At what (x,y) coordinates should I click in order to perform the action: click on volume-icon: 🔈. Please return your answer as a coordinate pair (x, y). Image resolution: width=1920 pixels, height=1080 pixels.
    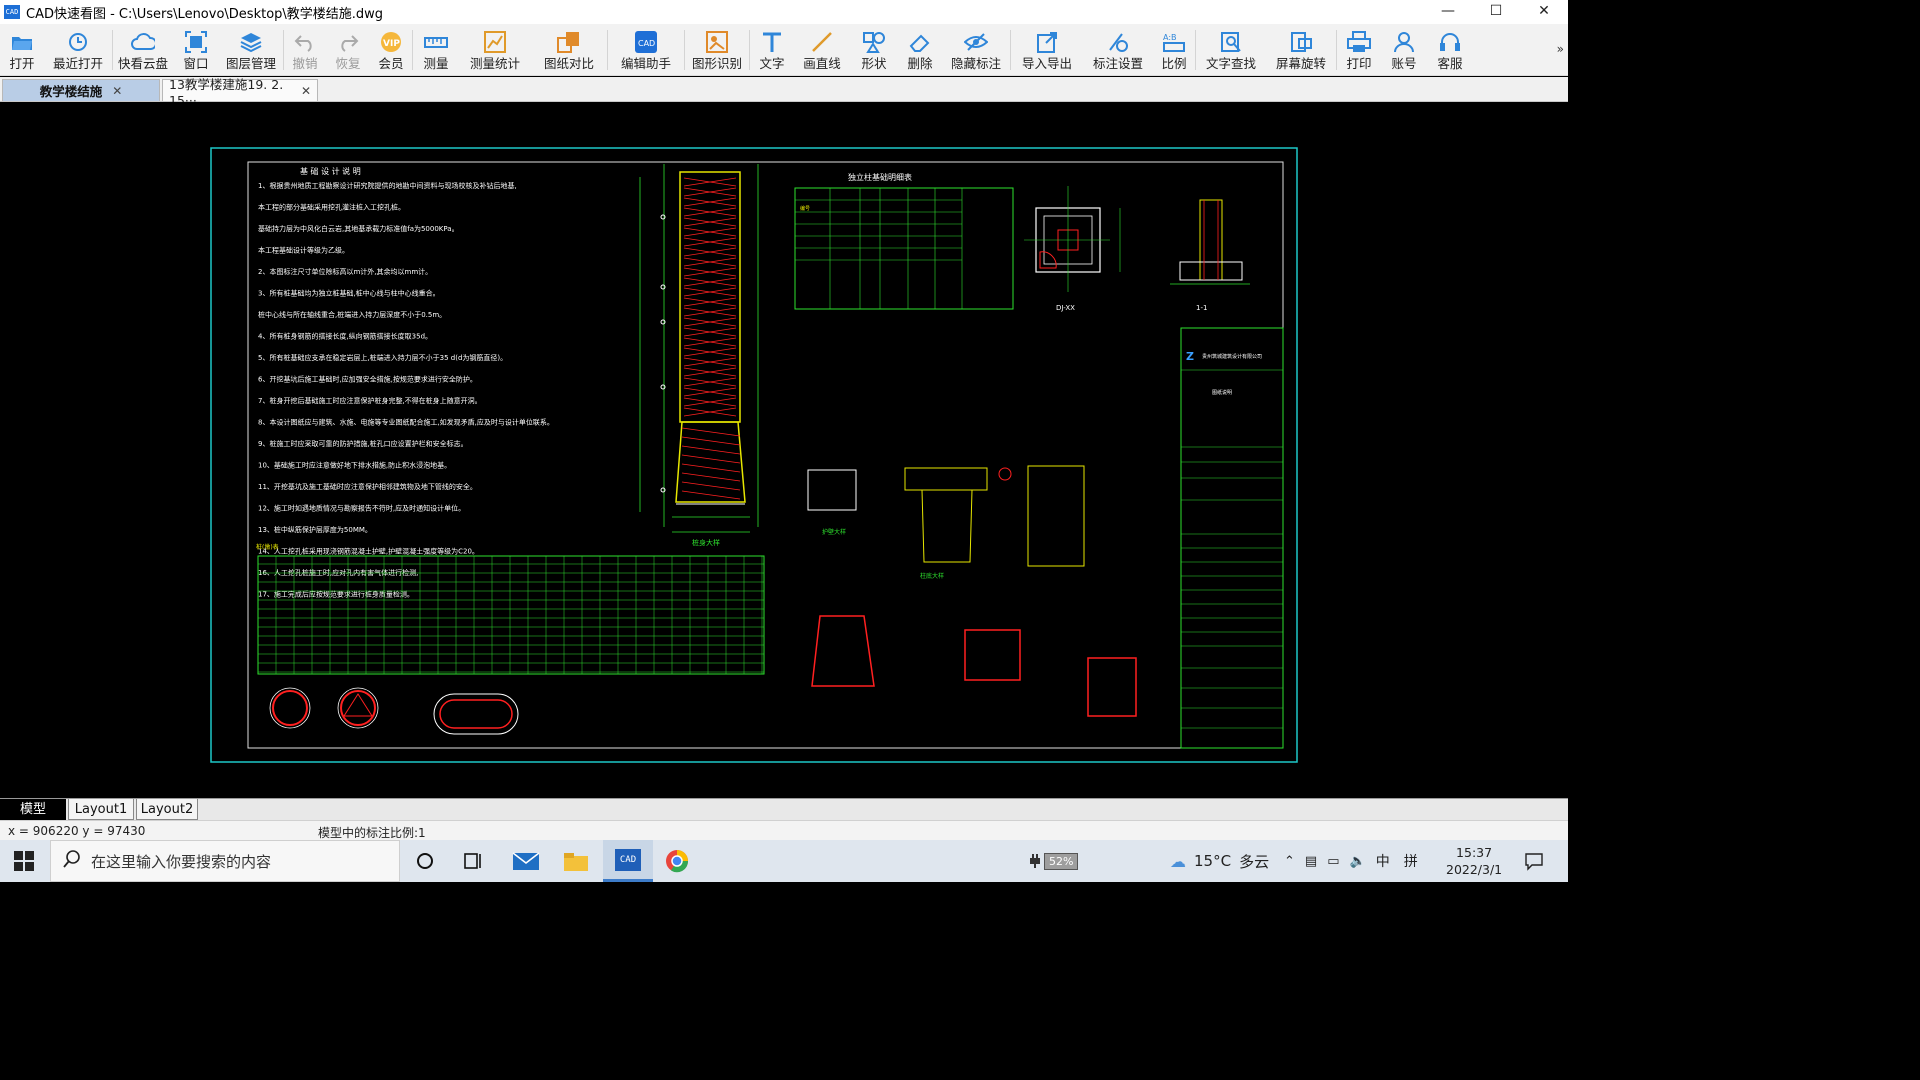
    Looking at the image, I should click on (1358, 861).